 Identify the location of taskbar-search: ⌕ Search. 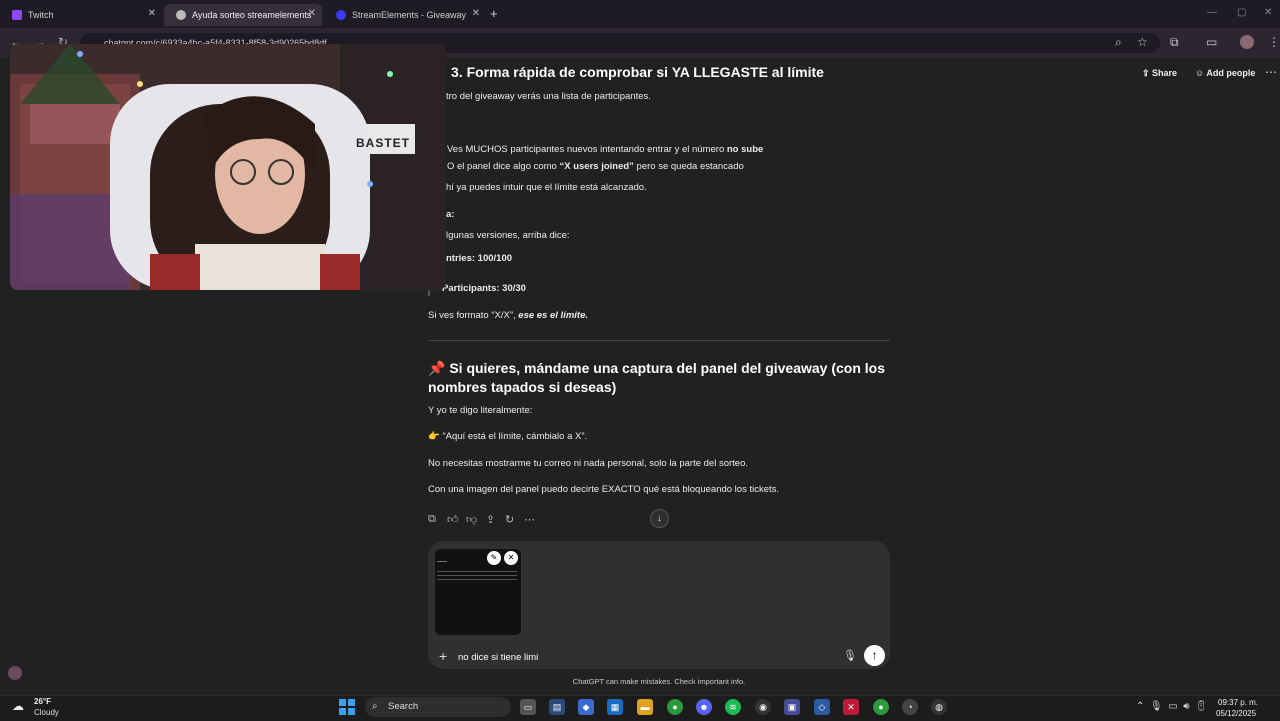
(438, 707).